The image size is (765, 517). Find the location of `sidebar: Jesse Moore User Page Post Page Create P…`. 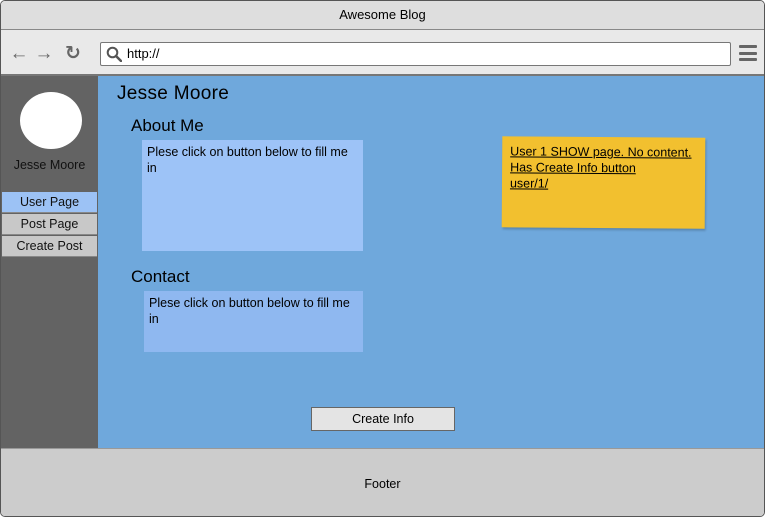

sidebar: Jesse Moore User Page Post Page Create P… is located at coordinates (49, 262).